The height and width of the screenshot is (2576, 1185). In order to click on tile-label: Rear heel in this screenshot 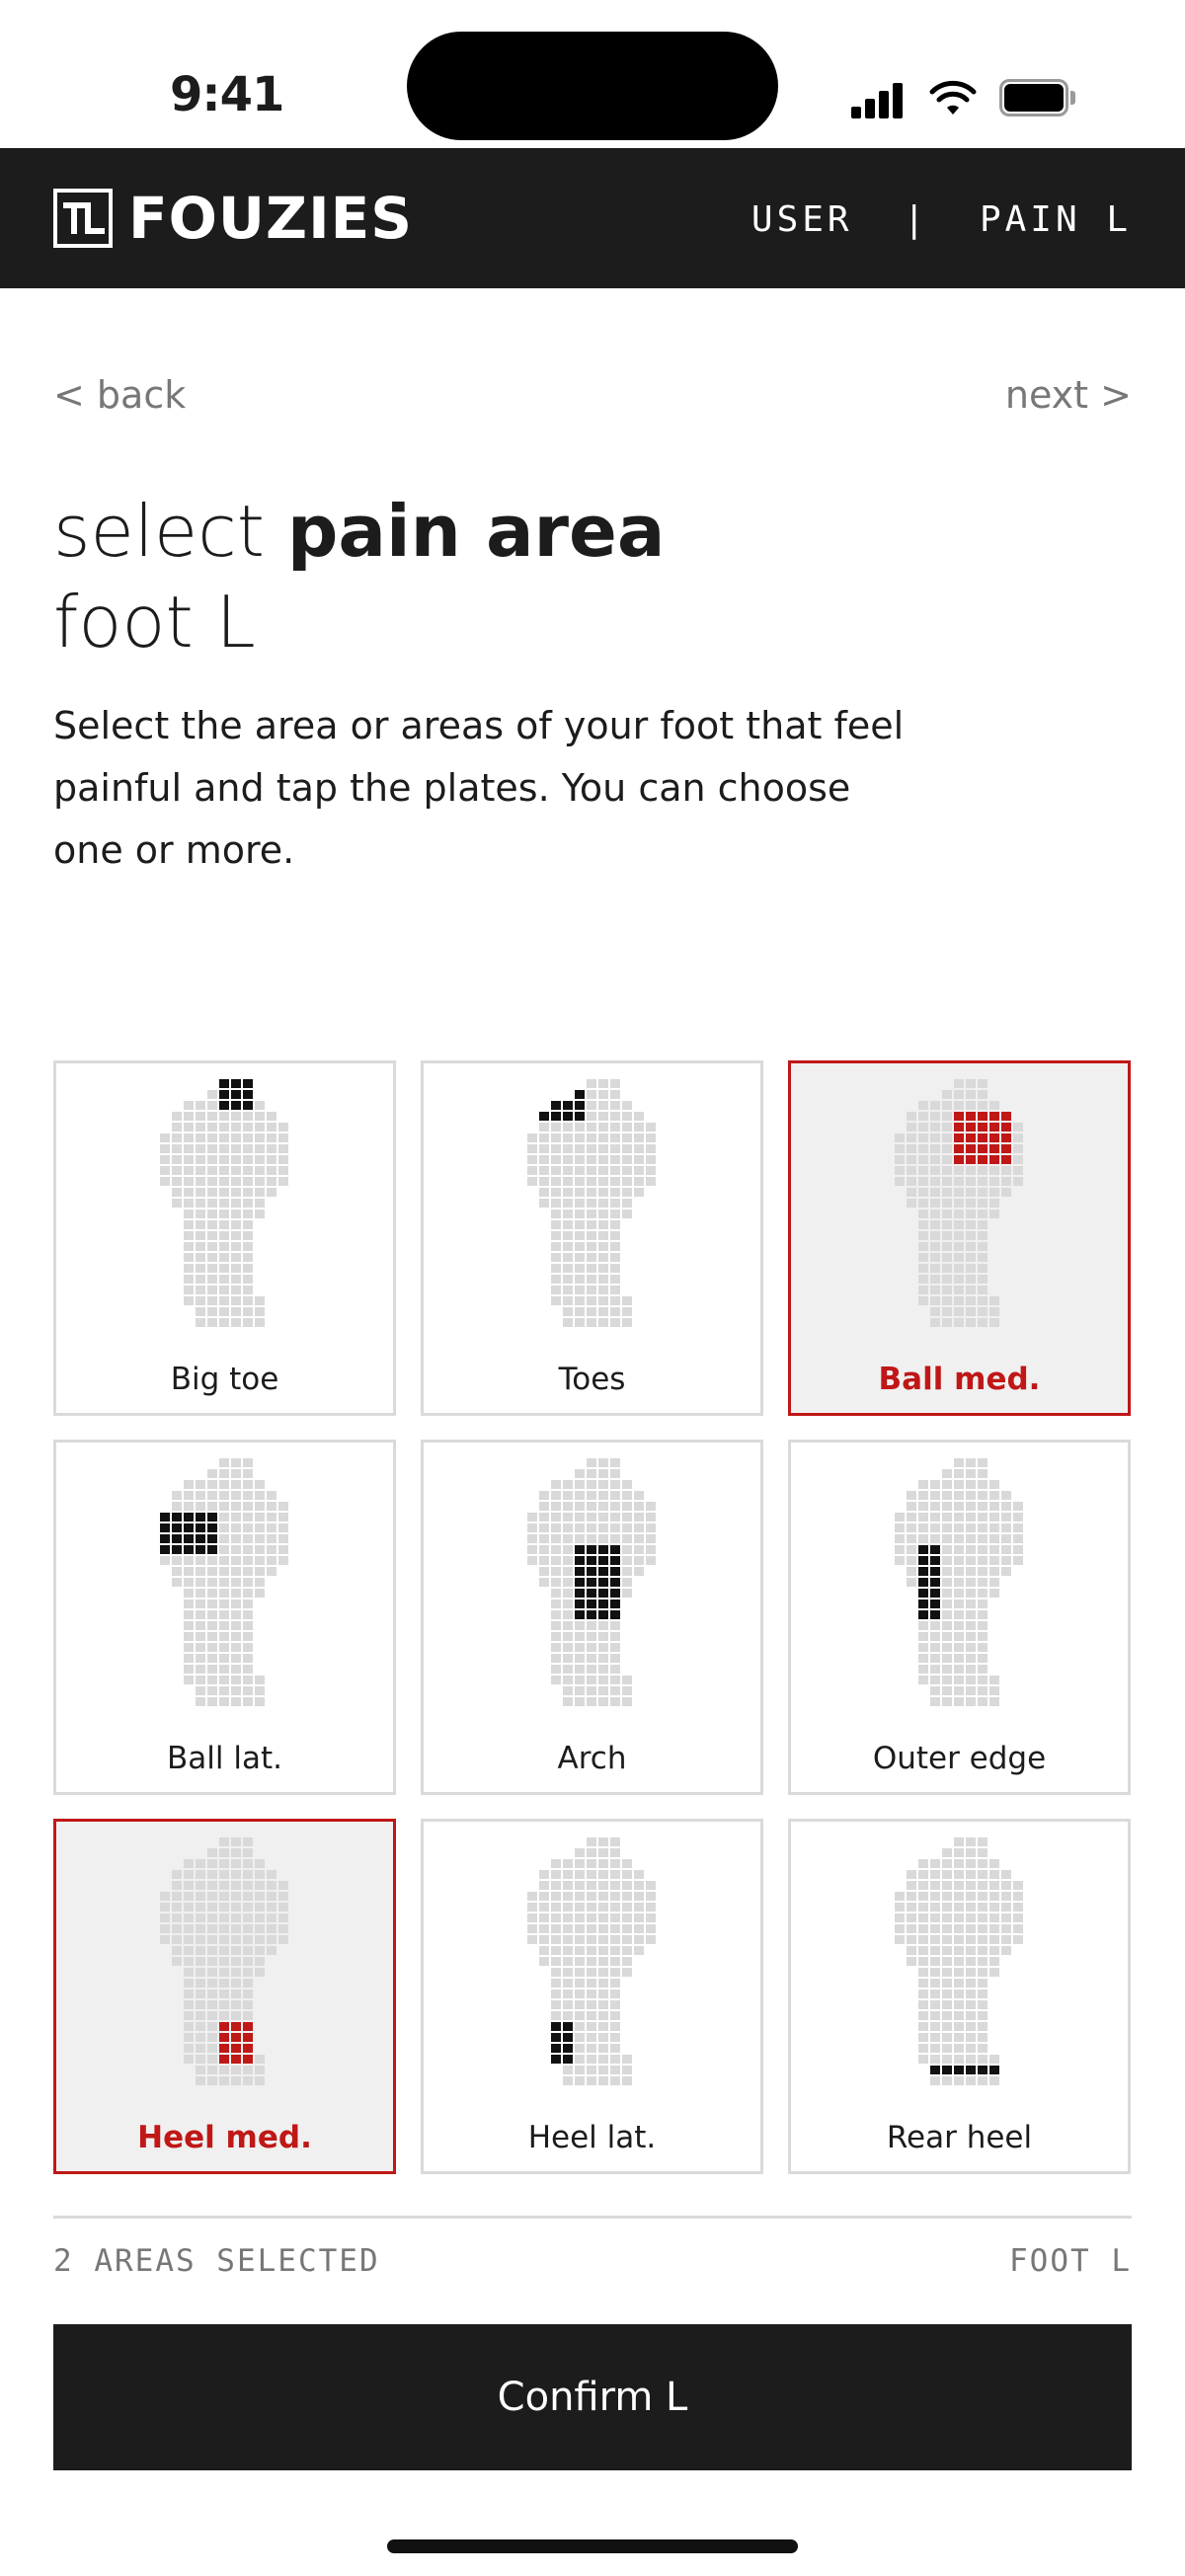, I will do `click(960, 2137)`.